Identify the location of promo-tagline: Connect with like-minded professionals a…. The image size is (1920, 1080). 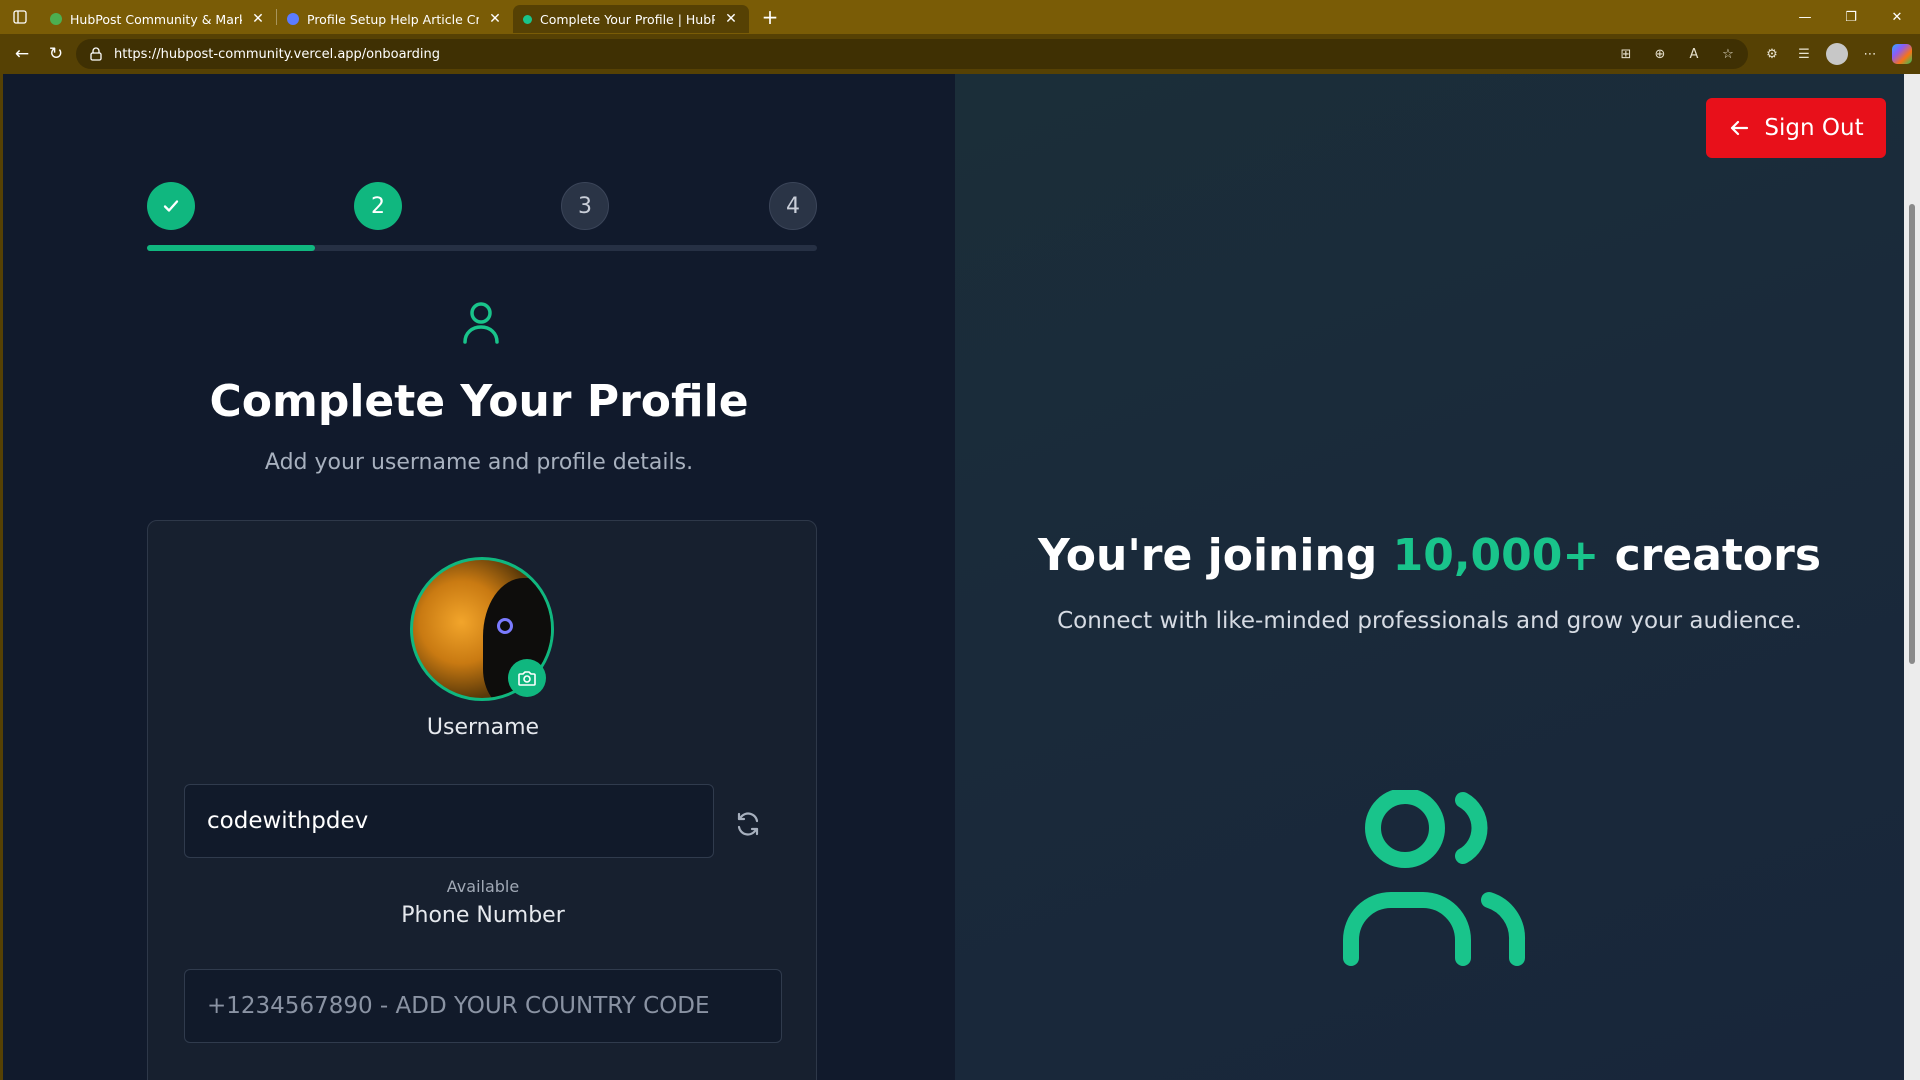
(1429, 621).